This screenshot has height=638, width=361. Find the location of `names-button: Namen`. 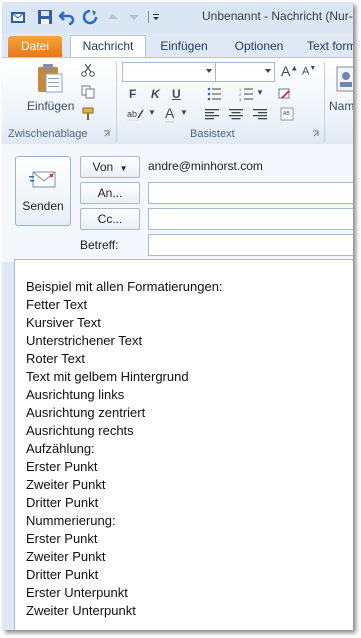

names-button: Namen is located at coordinates (341, 106).